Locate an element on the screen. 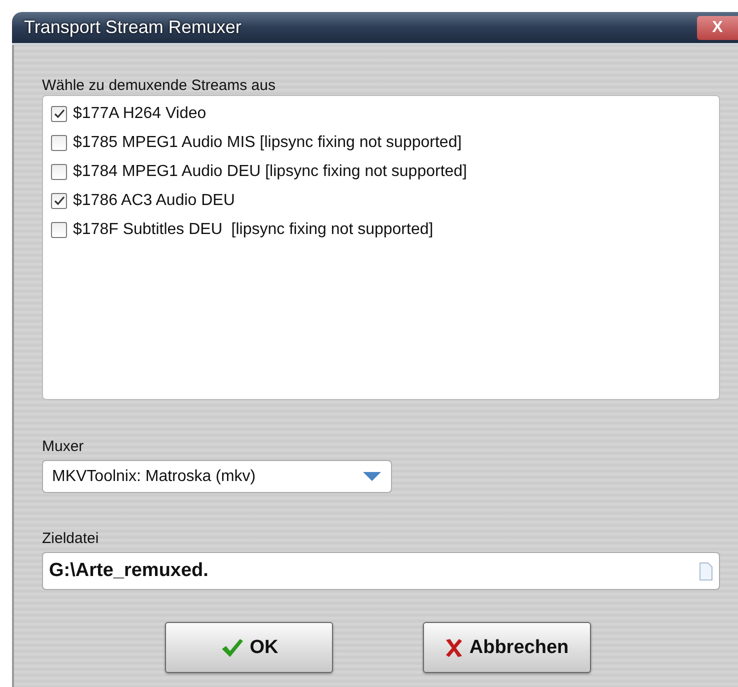  cancel-button: Abbrechen is located at coordinates (507, 647).